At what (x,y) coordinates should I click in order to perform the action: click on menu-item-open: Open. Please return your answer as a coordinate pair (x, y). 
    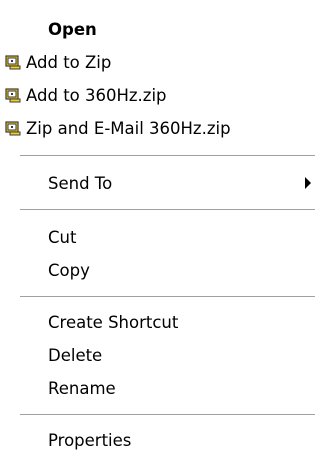
    Looking at the image, I should click on (157, 29).